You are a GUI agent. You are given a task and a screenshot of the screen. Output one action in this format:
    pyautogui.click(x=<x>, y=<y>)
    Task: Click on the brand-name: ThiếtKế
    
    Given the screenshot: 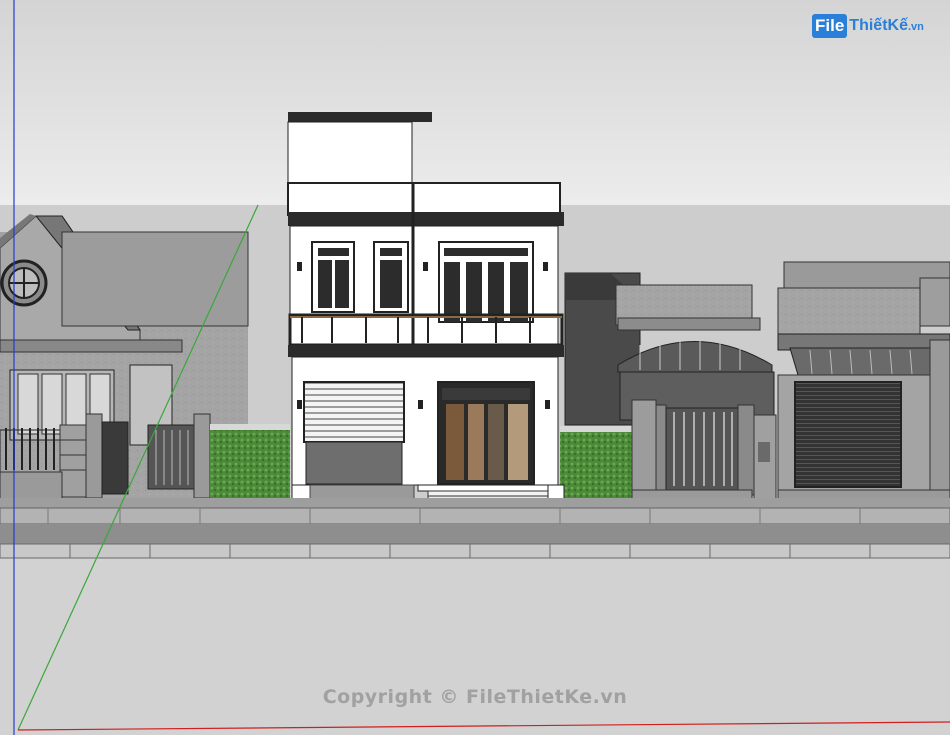 What is the action you would take?
    pyautogui.click(x=878, y=25)
    